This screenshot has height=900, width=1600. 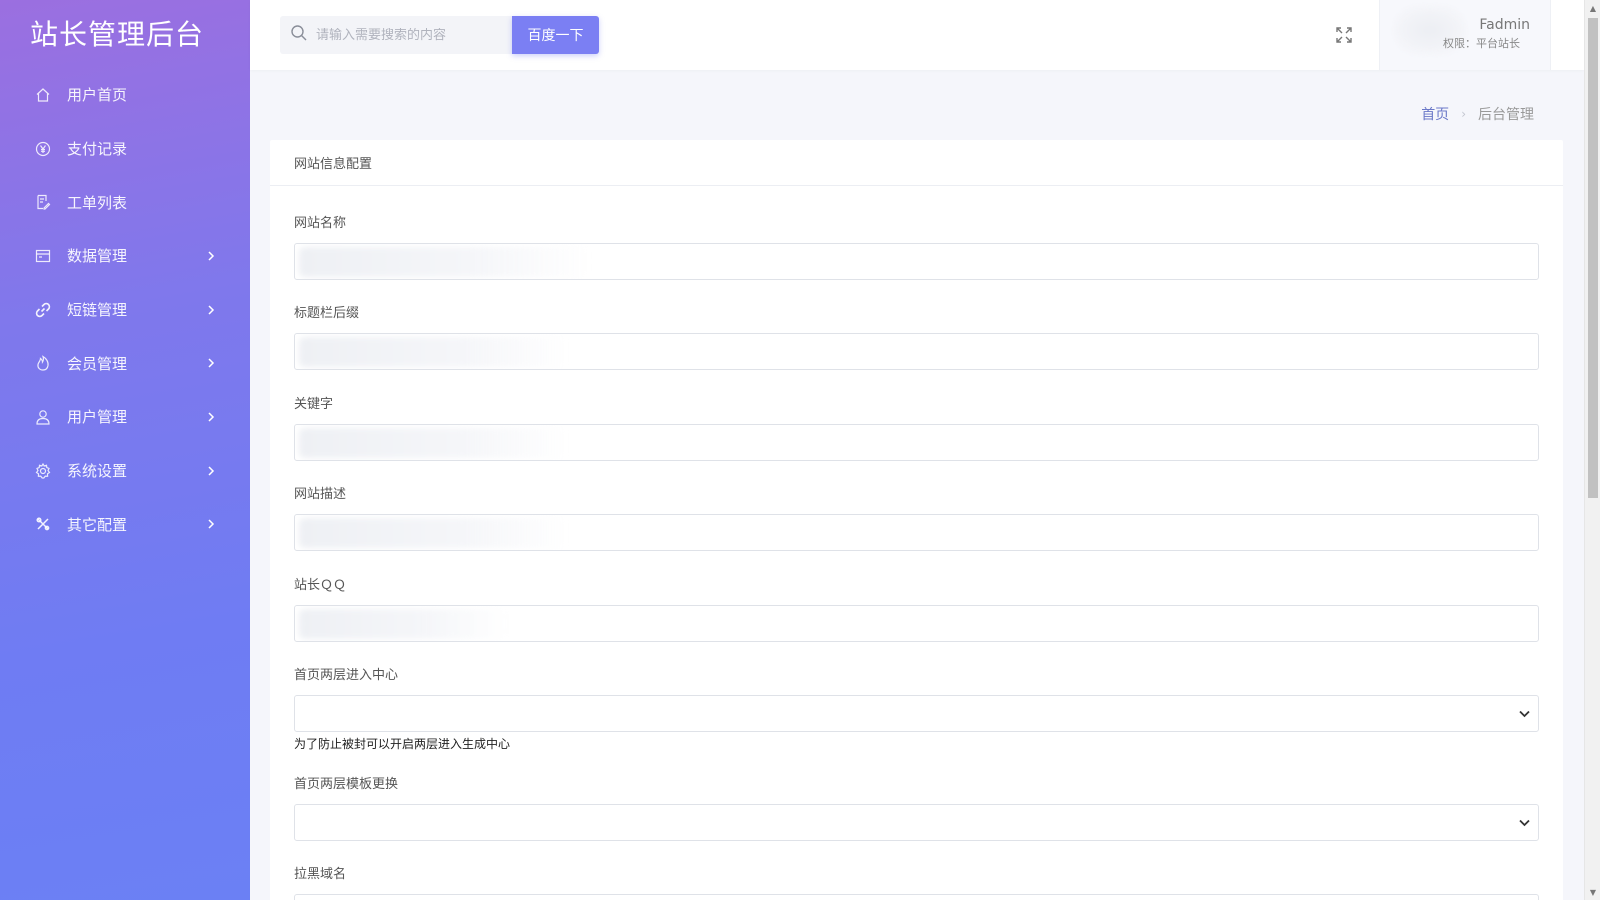 I want to click on card-title: 网站信息配置, so click(x=916, y=163).